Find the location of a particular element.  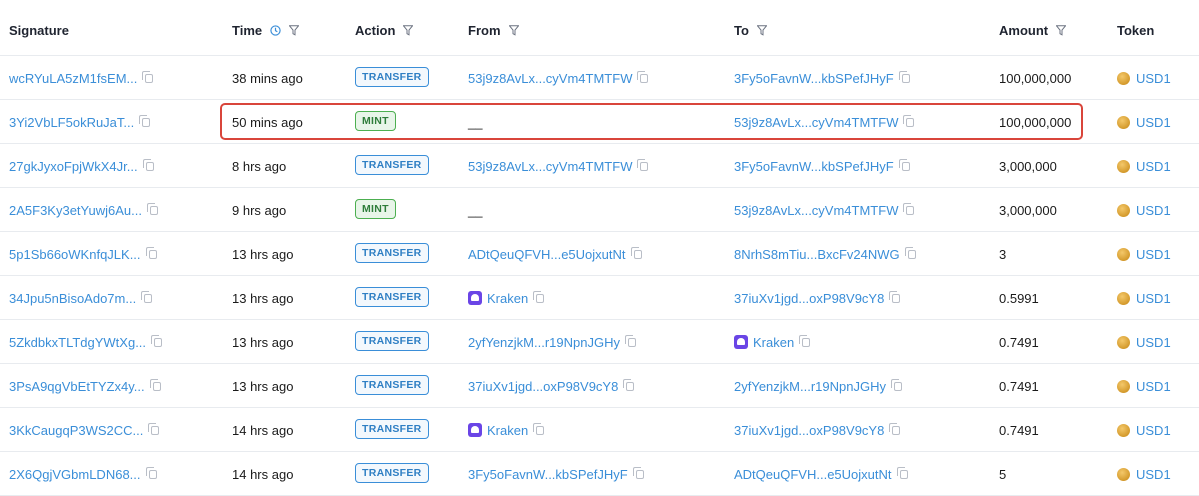

column-header-action: Action is located at coordinates (384, 30).